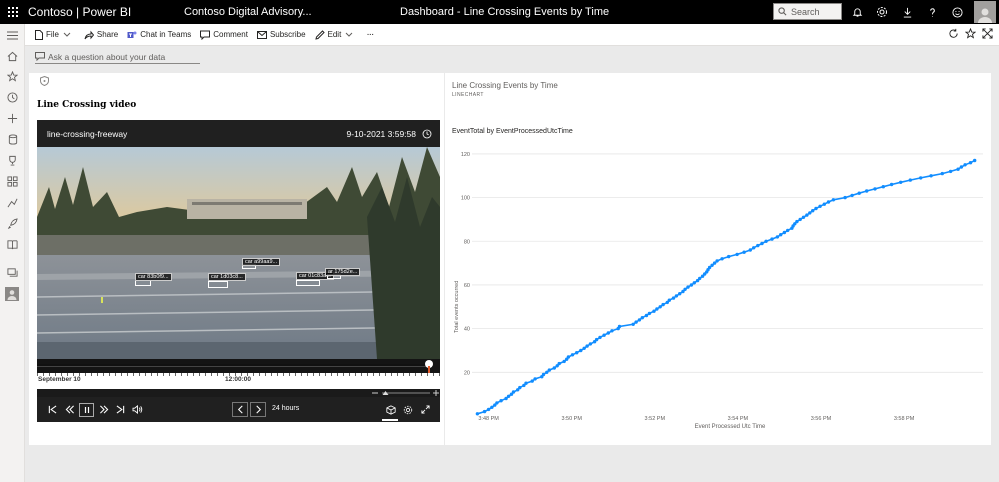  Describe the element at coordinates (70, 409) in the screenshot. I see `rewind-icon` at that location.